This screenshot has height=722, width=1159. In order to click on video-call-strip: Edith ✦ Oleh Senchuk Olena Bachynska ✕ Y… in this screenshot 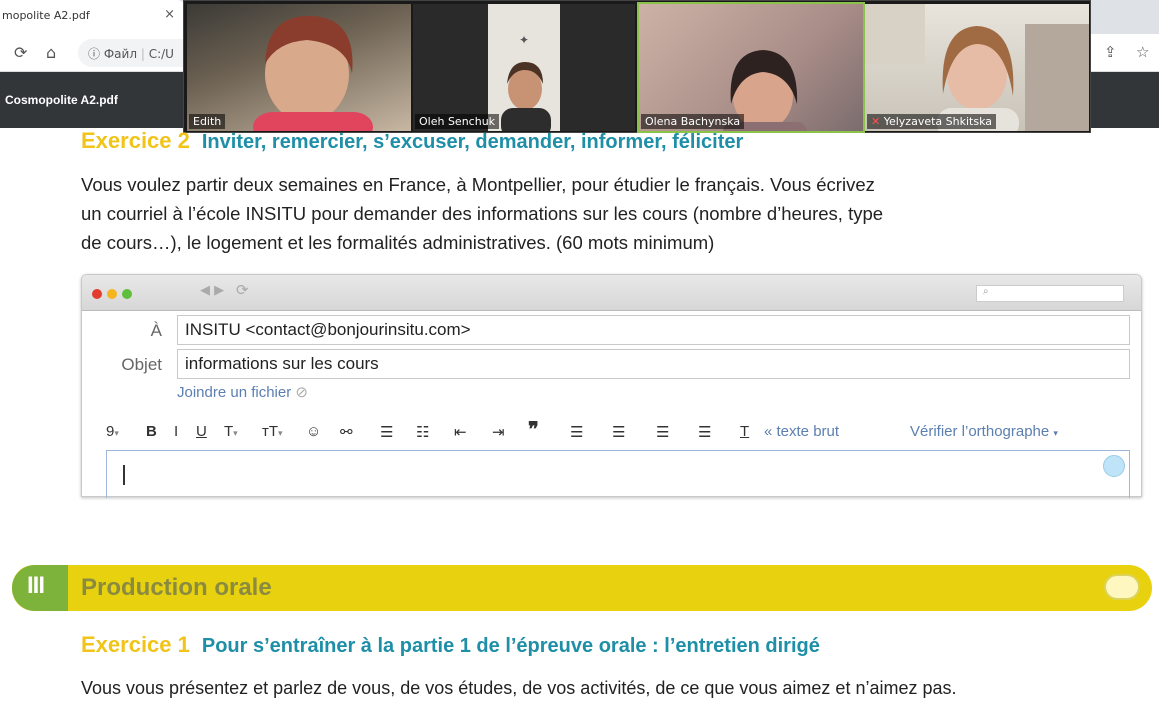, I will do `click(637, 66)`.